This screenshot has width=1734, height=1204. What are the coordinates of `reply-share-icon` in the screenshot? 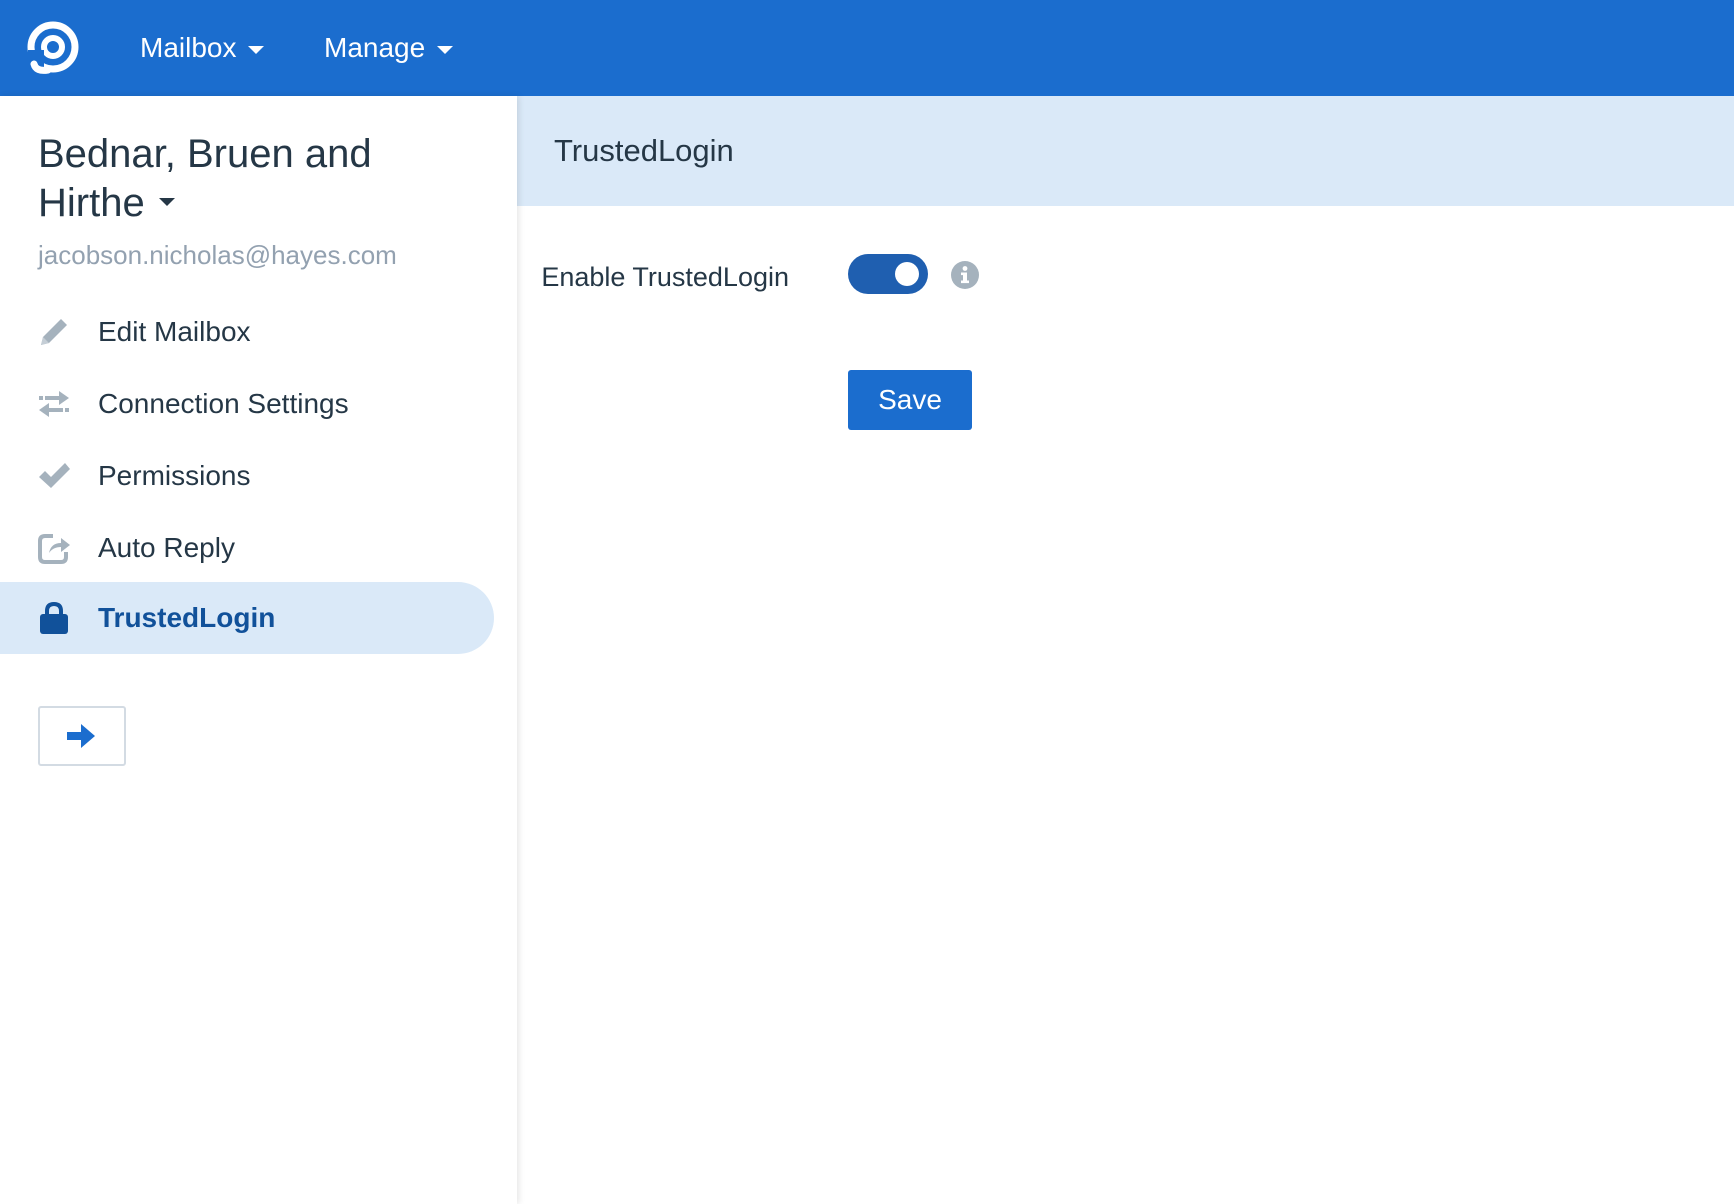 It's located at (54, 548).